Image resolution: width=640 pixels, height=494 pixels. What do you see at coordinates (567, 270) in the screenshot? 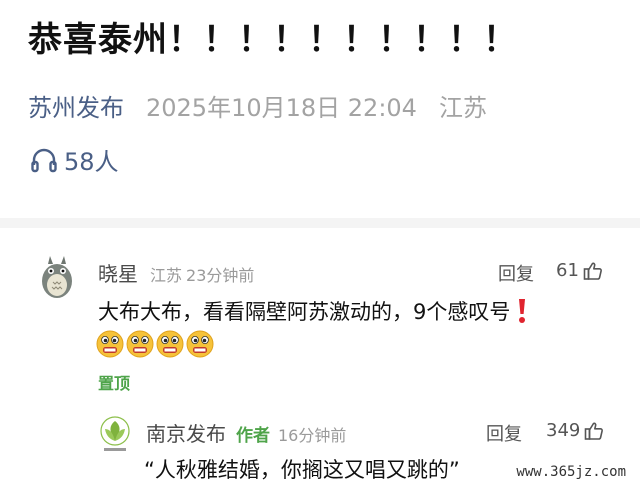
I see `like-count: 61` at bounding box center [567, 270].